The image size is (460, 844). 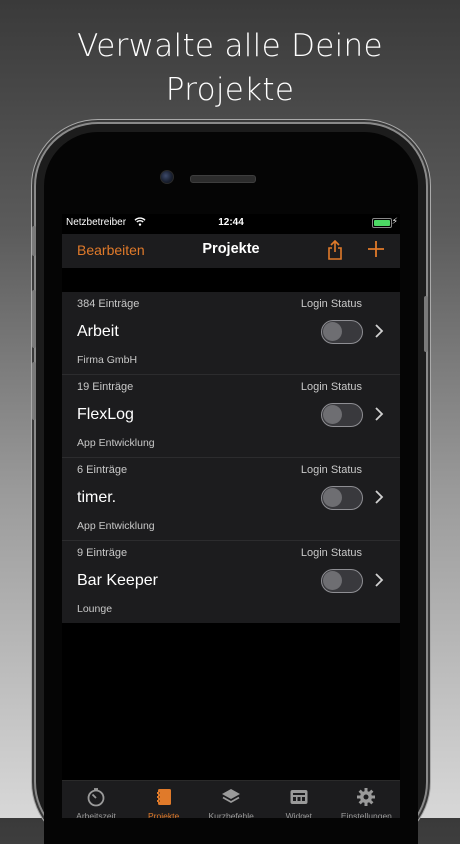 What do you see at coordinates (167, 177) in the screenshot?
I see `camera-icon` at bounding box center [167, 177].